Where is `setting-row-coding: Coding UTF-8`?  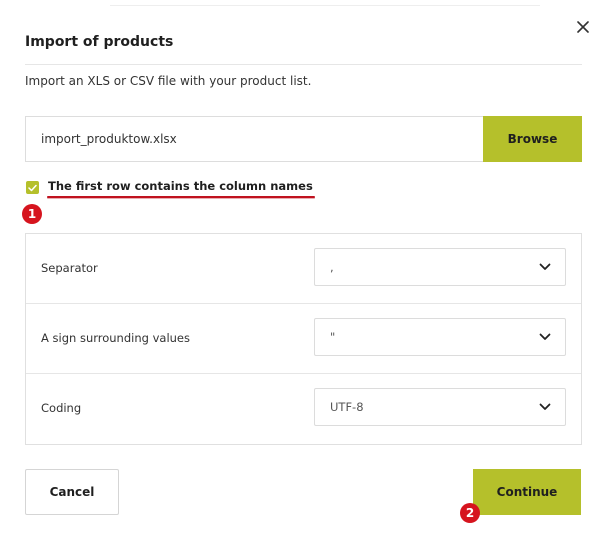
setting-row-coding: Coding UTF-8 is located at coordinates (303, 409).